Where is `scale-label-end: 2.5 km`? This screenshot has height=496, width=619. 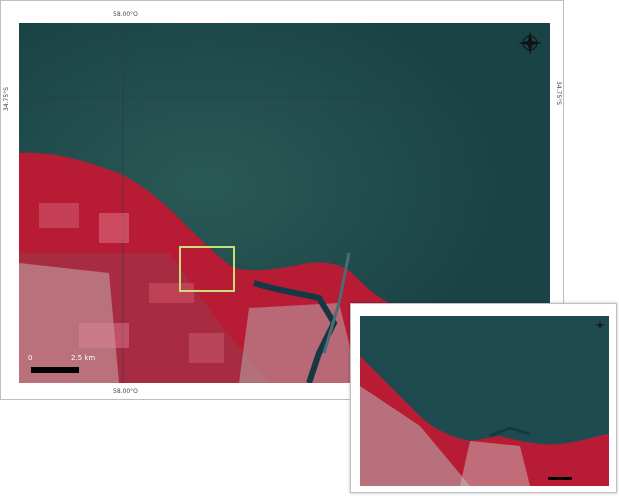
scale-label-end: 2.5 km is located at coordinates (83, 358).